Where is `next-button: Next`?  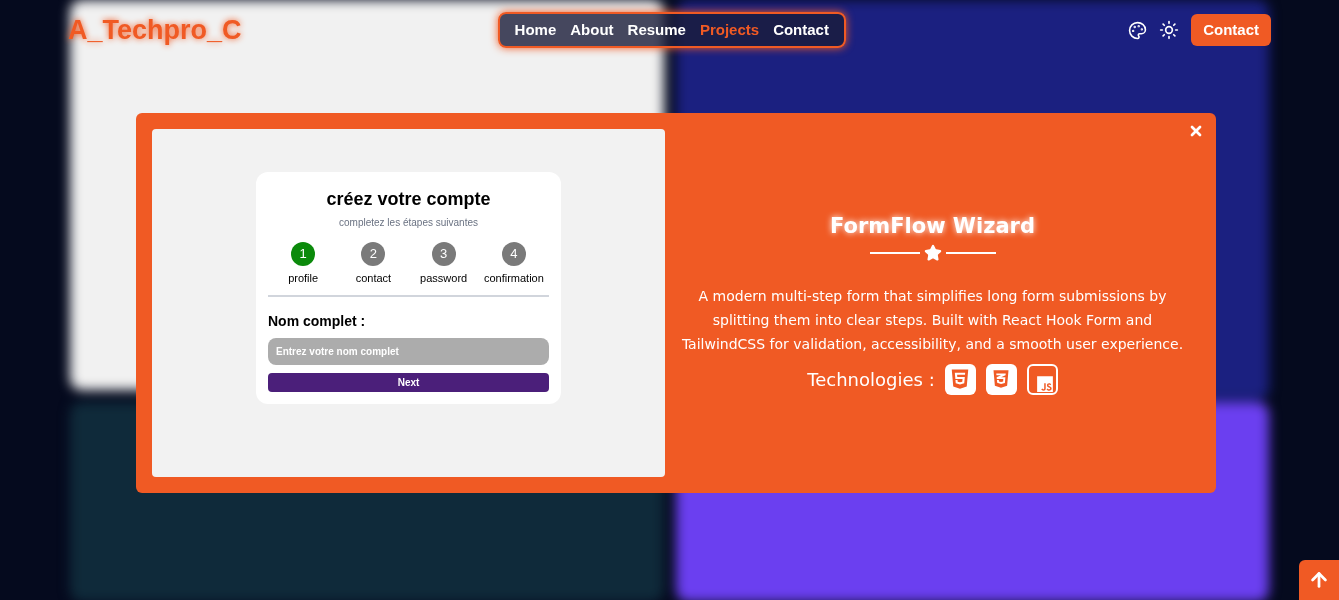 next-button: Next is located at coordinates (408, 382).